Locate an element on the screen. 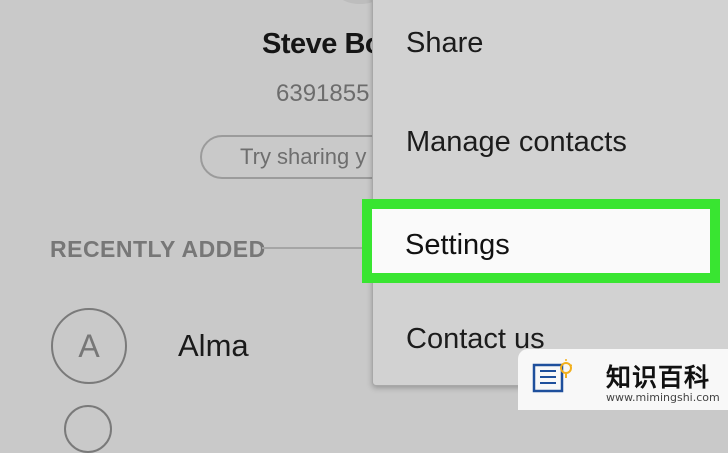  watermark-title: 知识百科 is located at coordinates (658, 377).